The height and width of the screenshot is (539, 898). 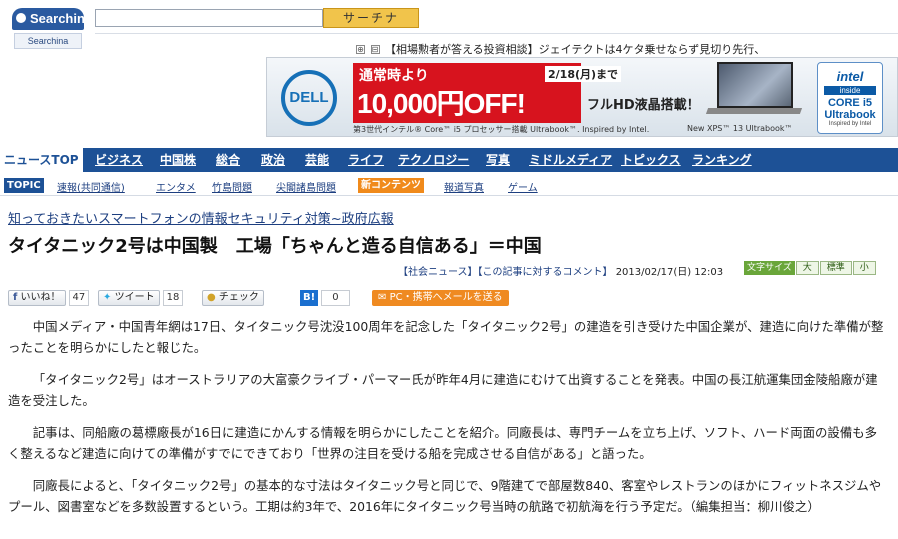 I want to click on nav-general: 総合, so click(x=228, y=160).